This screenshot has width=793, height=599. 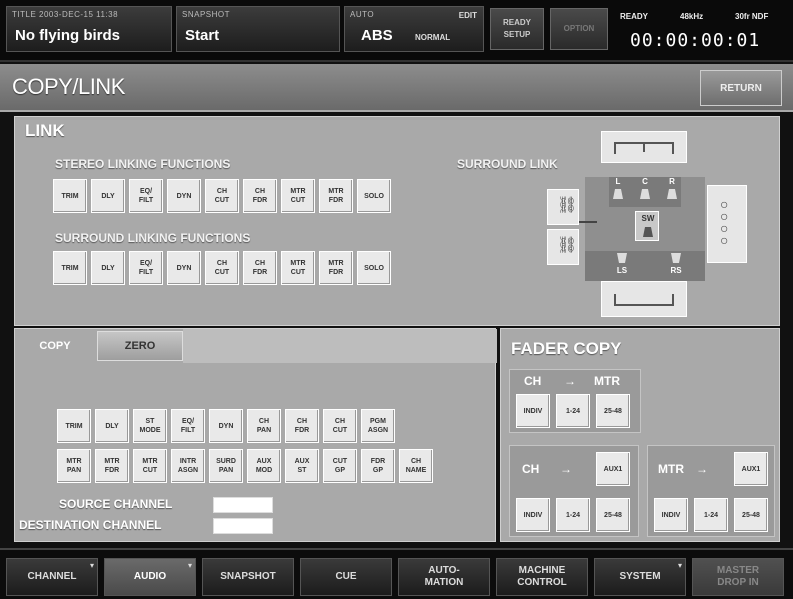 What do you see at coordinates (648, 232) in the screenshot?
I see `speaker-sw-icon` at bounding box center [648, 232].